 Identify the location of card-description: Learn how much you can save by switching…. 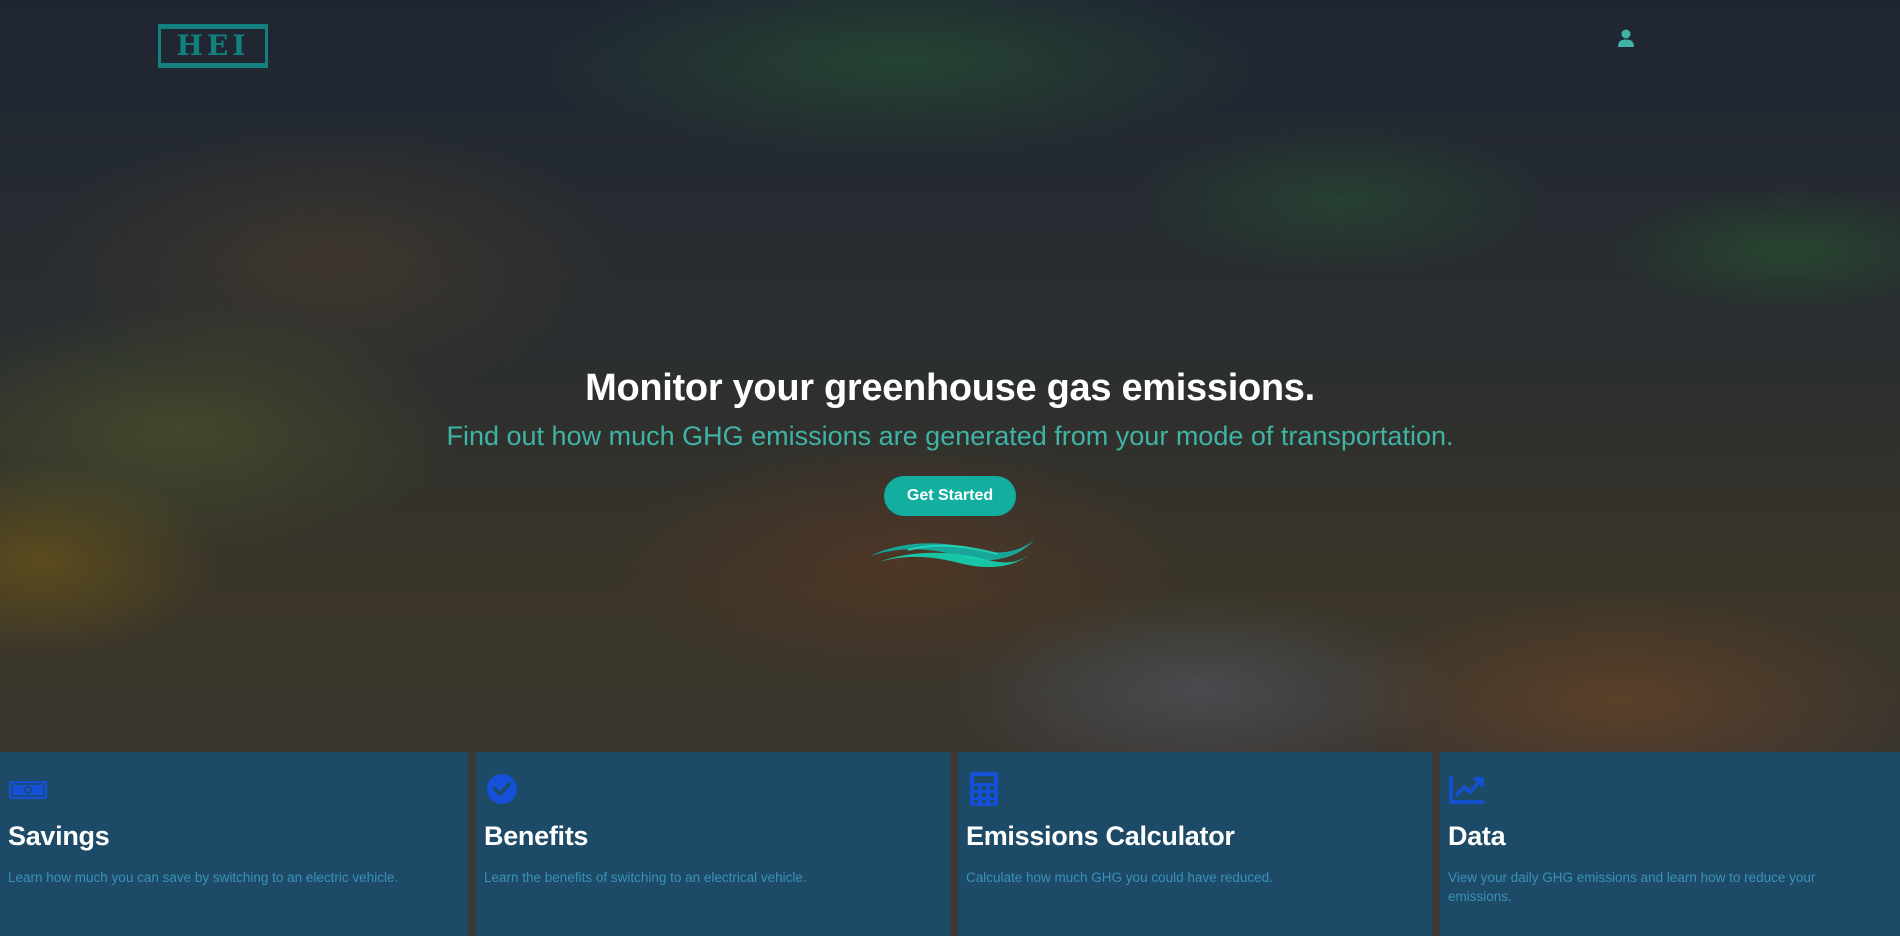
(203, 877).